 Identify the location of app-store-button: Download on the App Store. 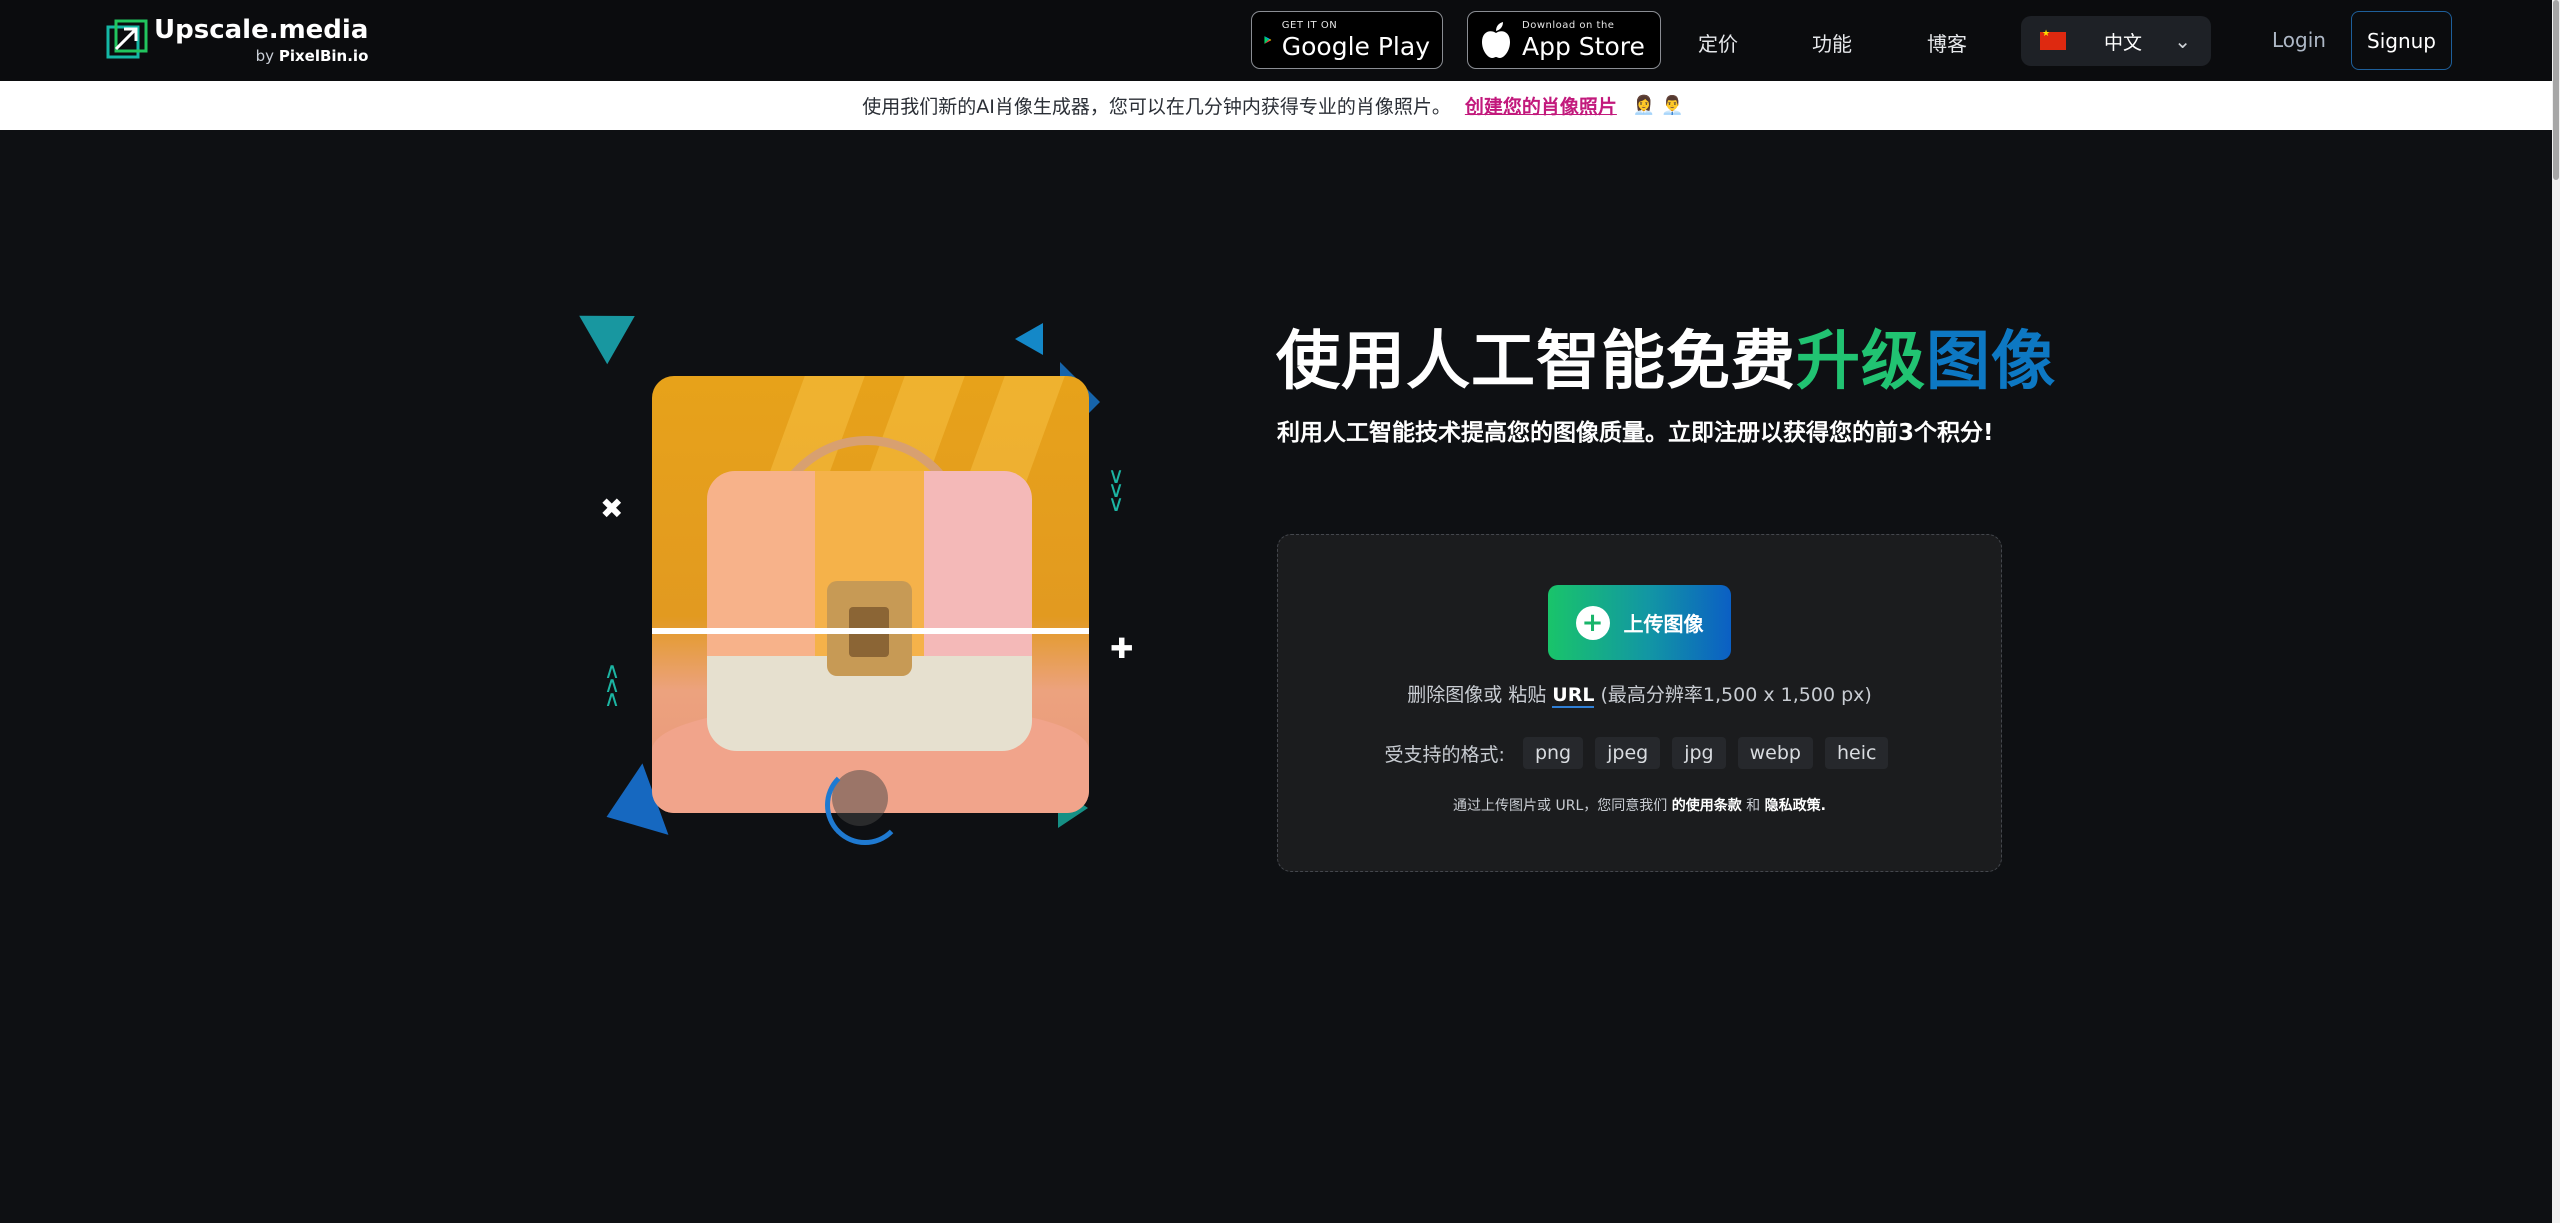
(1564, 40).